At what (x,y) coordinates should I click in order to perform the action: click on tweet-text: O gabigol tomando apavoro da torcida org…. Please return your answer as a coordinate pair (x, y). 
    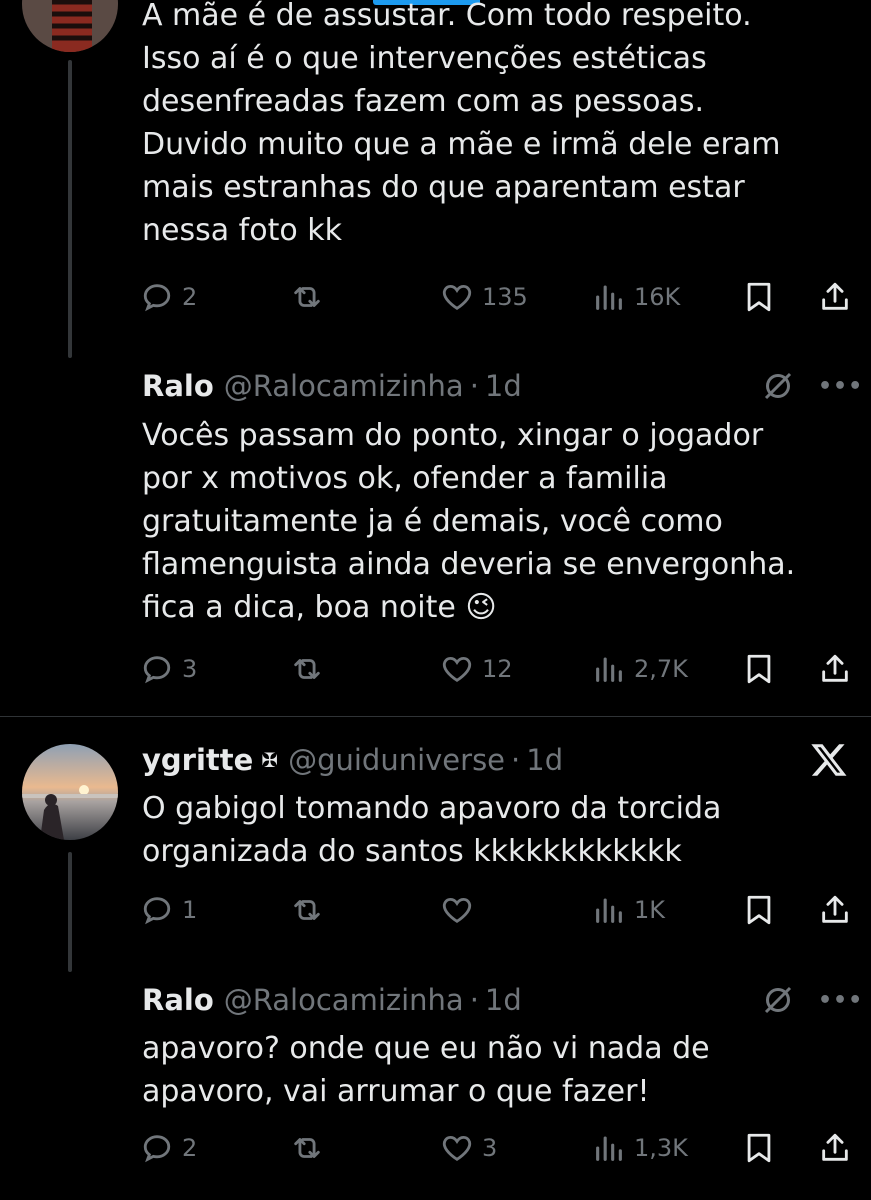
    Looking at the image, I should click on (432, 830).